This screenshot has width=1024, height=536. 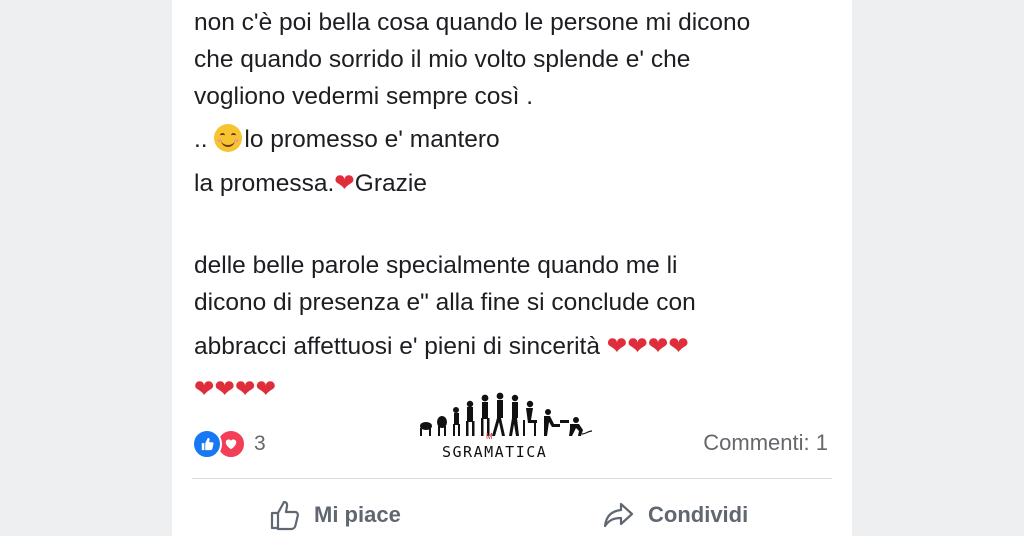 I want to click on action-bar: Mi piace Condividi, so click(x=512, y=514).